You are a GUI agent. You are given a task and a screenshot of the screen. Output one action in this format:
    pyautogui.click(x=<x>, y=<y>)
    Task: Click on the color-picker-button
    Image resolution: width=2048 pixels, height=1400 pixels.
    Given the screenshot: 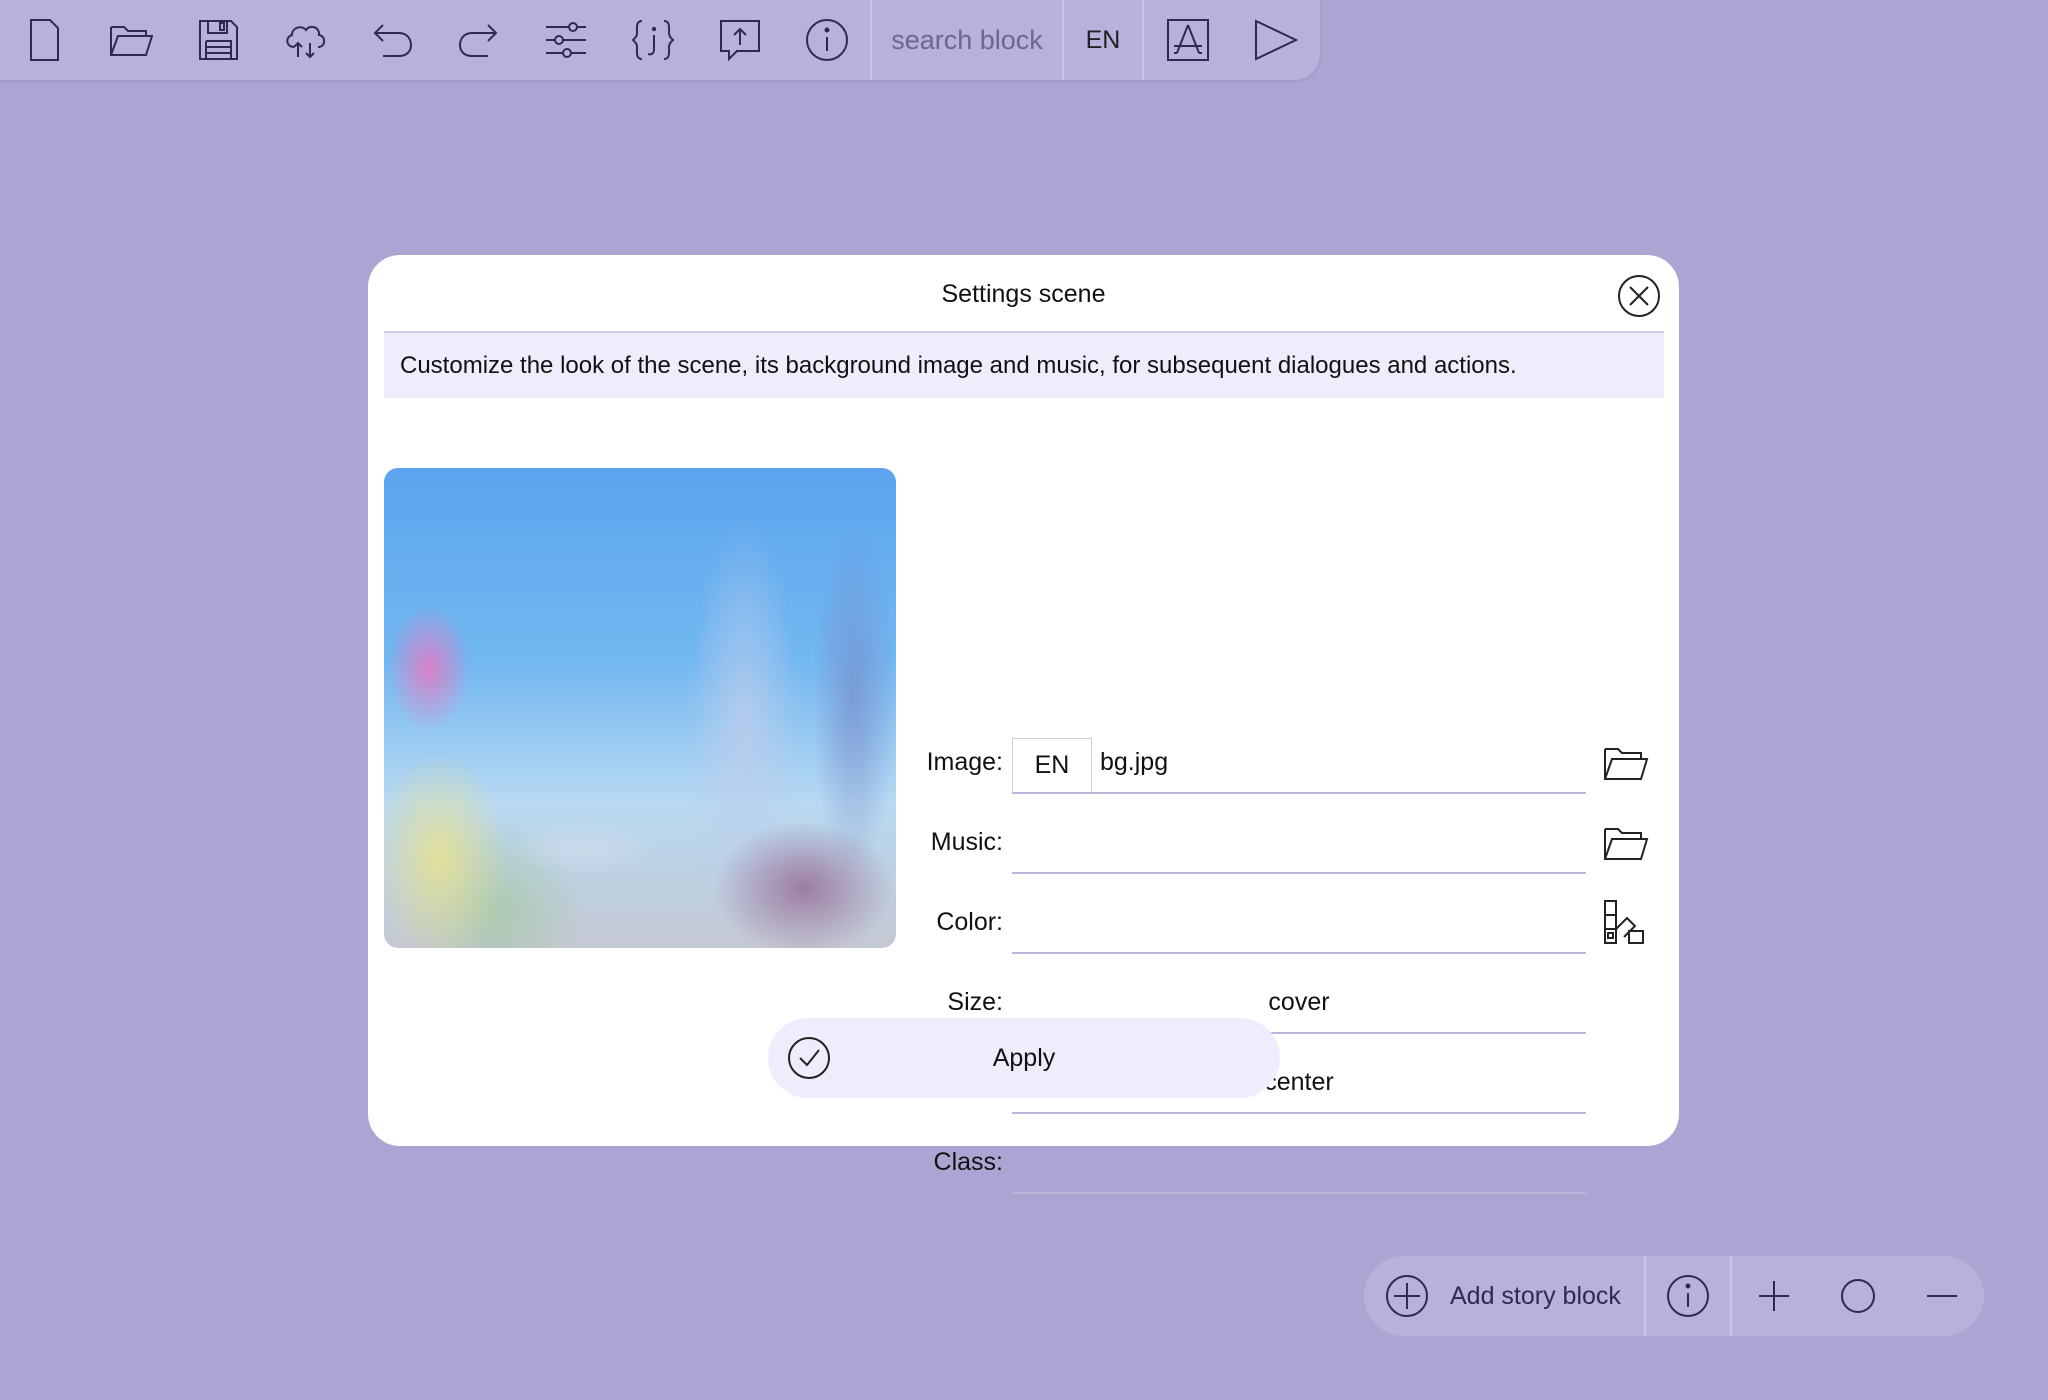 What is the action you would take?
    pyautogui.click(x=1625, y=923)
    